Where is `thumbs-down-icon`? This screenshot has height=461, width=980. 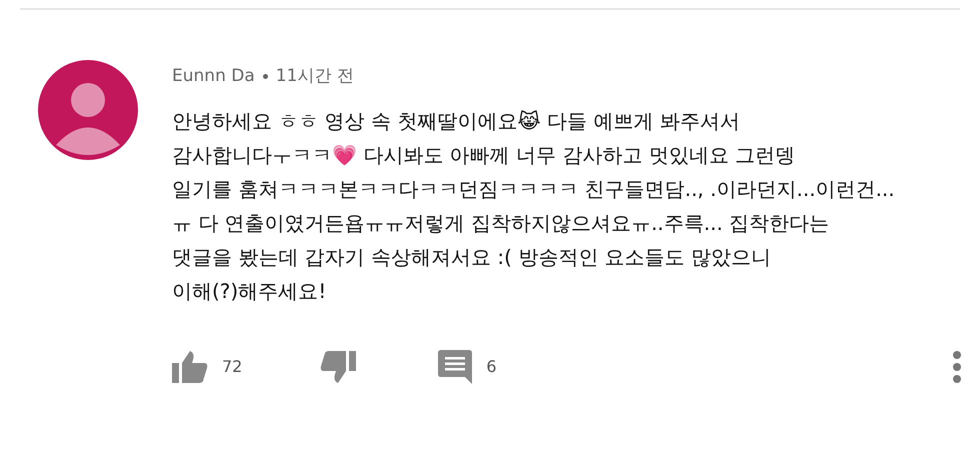 thumbs-down-icon is located at coordinates (338, 366).